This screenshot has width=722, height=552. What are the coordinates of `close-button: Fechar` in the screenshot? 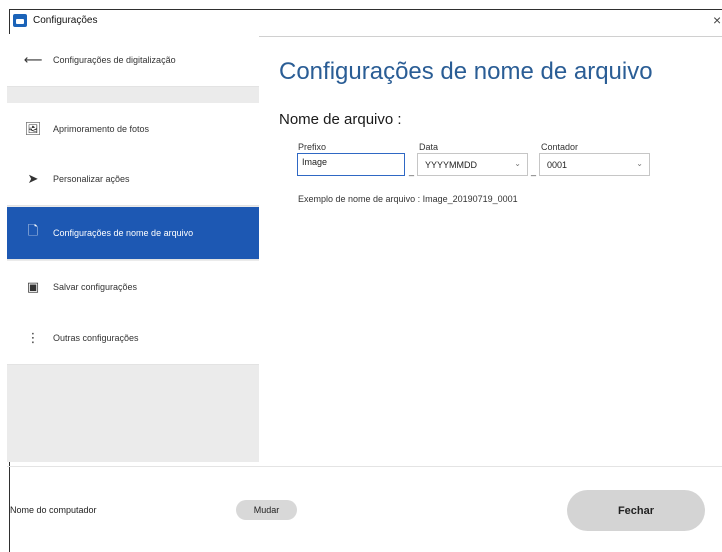 It's located at (636, 510).